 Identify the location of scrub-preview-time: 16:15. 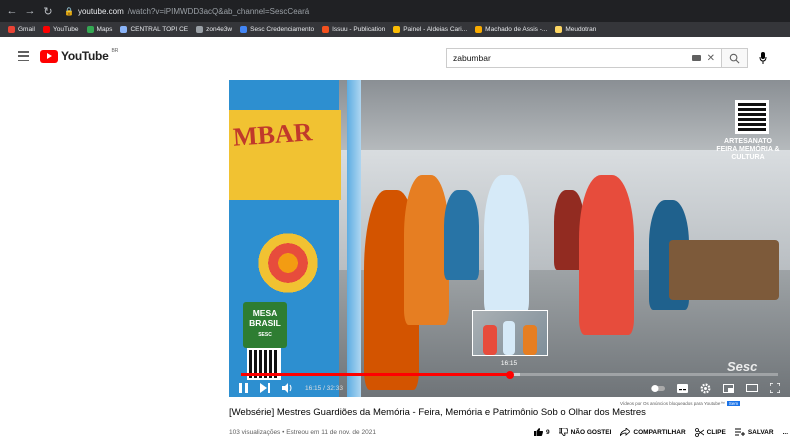
(509, 363).